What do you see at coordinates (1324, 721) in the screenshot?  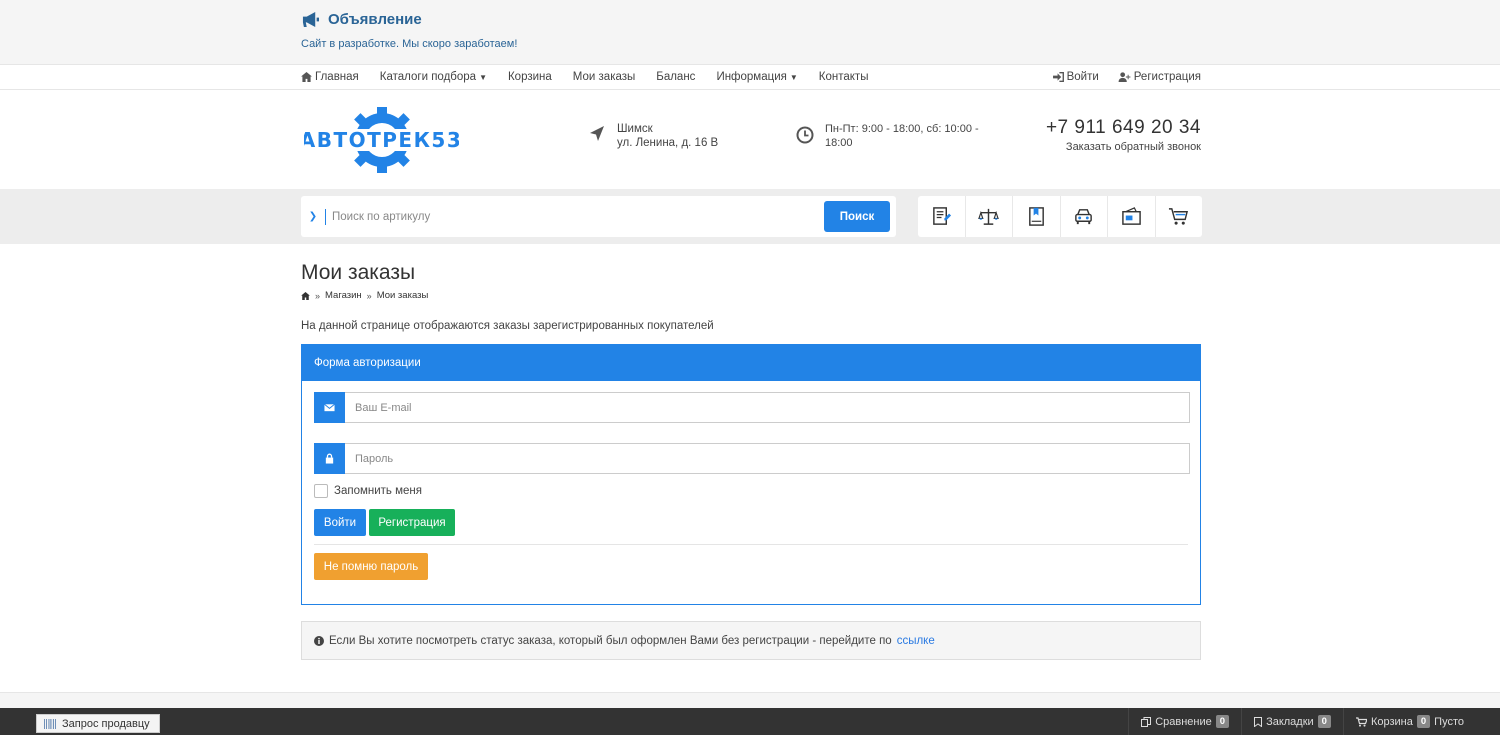 I see `bookmarks-count: 0` at bounding box center [1324, 721].